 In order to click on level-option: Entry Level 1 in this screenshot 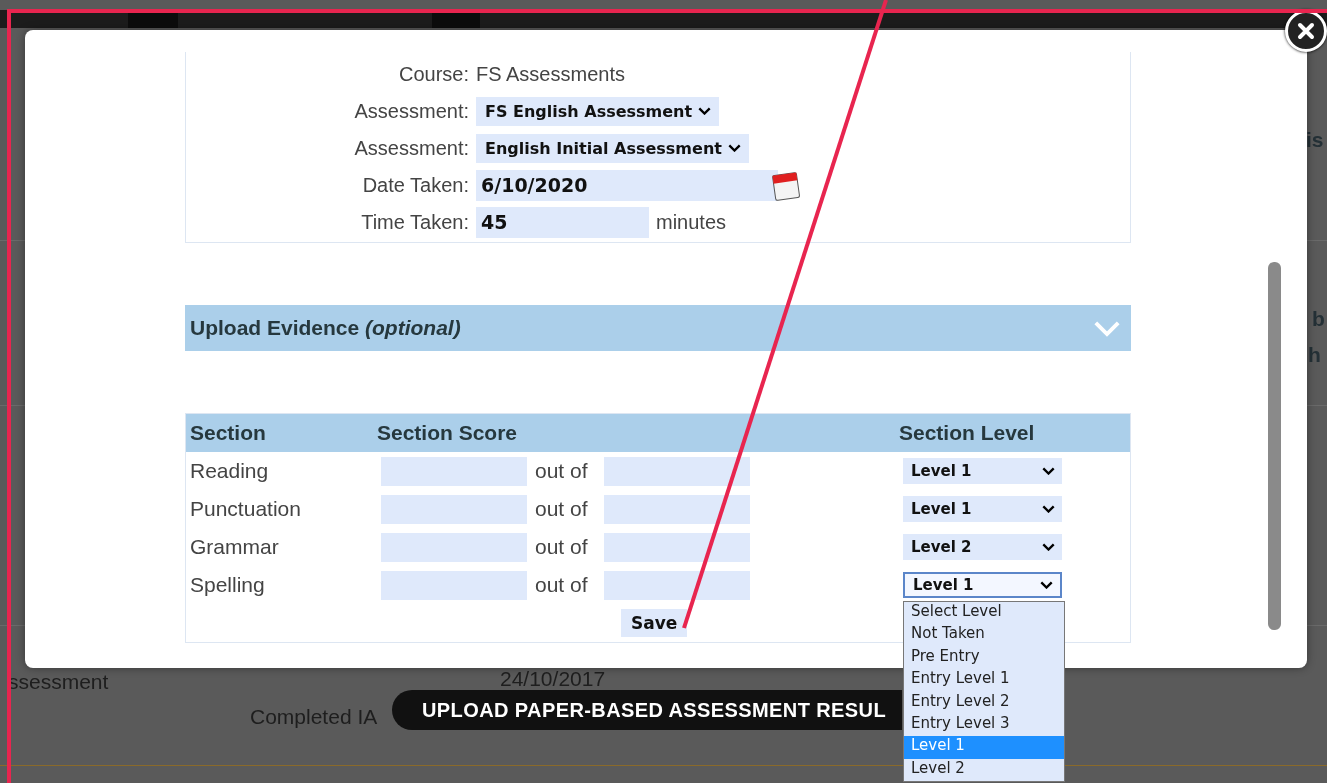, I will do `click(984, 680)`.